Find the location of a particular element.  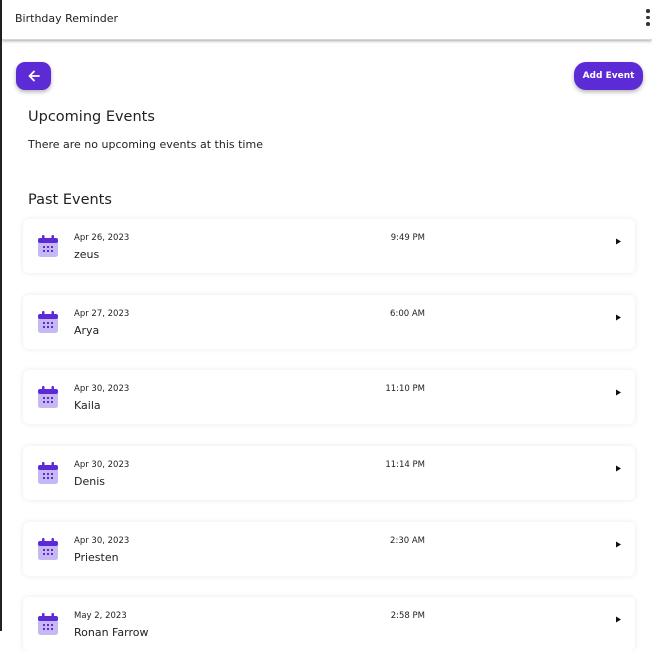

event-date: Apr 26, 2023 is located at coordinates (102, 238).